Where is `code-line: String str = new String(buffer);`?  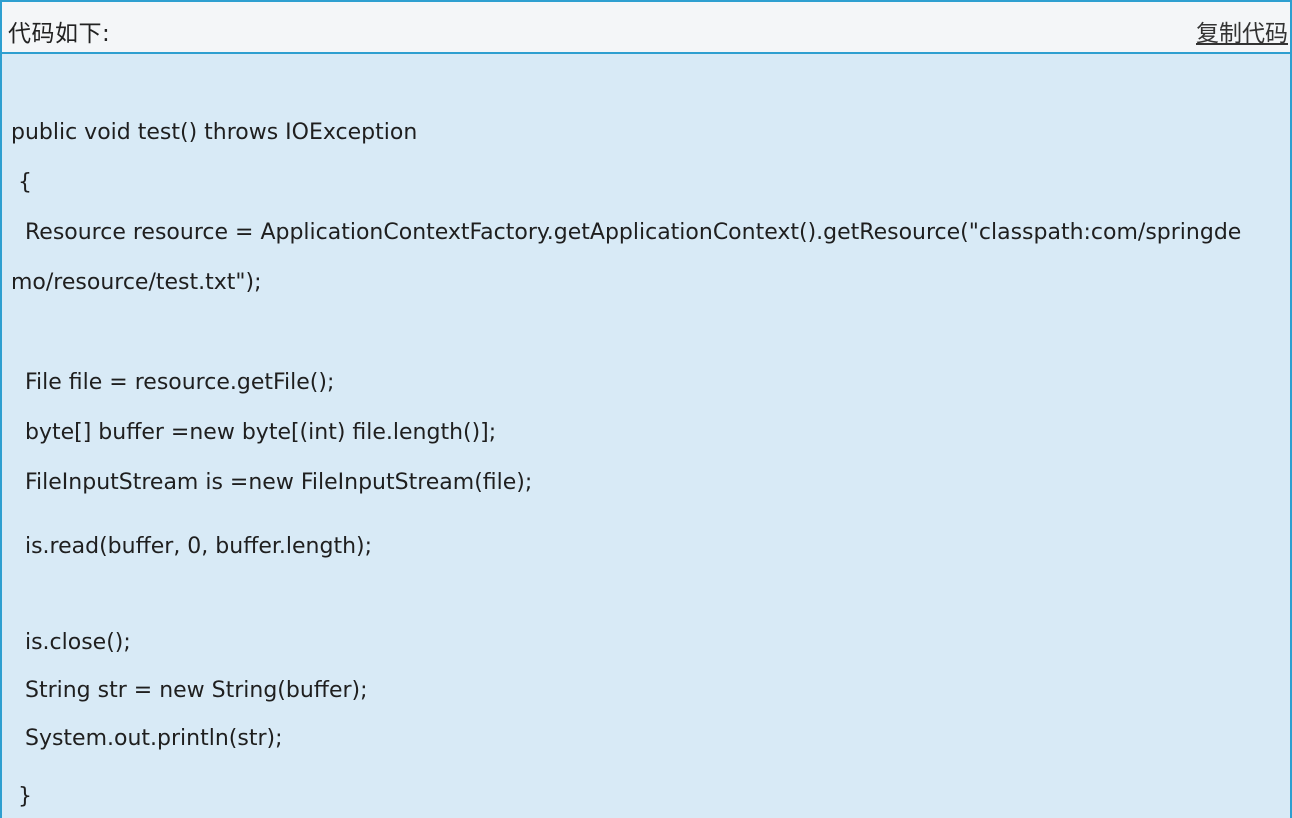 code-line: String str = new String(buffer); is located at coordinates (189, 690).